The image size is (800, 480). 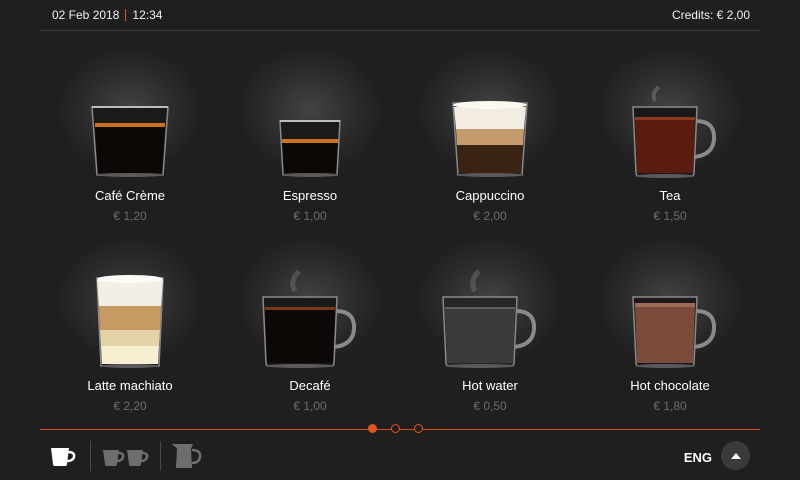 I want to click on jug-button, so click(x=187, y=456).